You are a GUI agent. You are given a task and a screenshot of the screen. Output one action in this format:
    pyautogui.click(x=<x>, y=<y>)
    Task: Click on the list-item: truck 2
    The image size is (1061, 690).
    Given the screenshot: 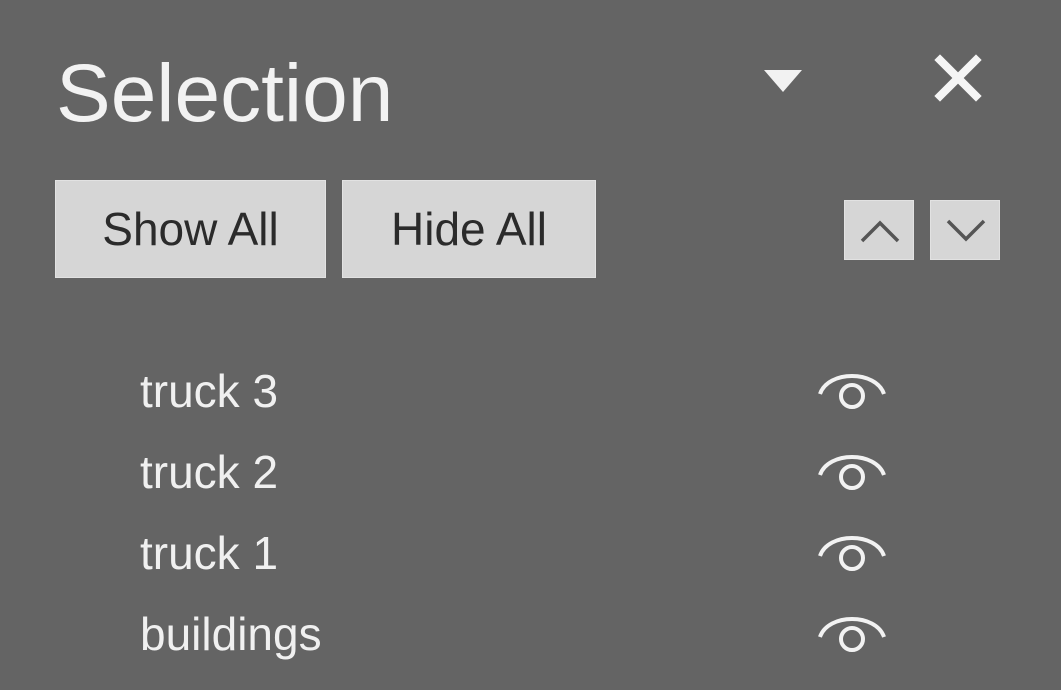 What is the action you would take?
    pyautogui.click(x=530, y=473)
    